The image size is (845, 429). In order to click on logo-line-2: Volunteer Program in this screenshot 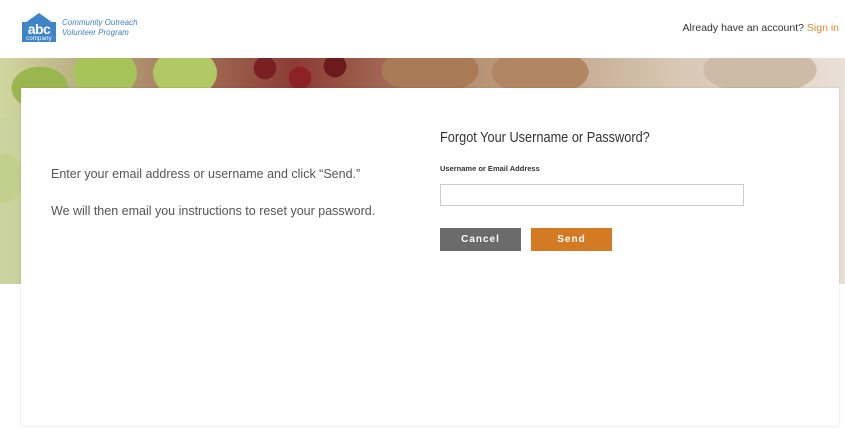, I will do `click(95, 32)`.